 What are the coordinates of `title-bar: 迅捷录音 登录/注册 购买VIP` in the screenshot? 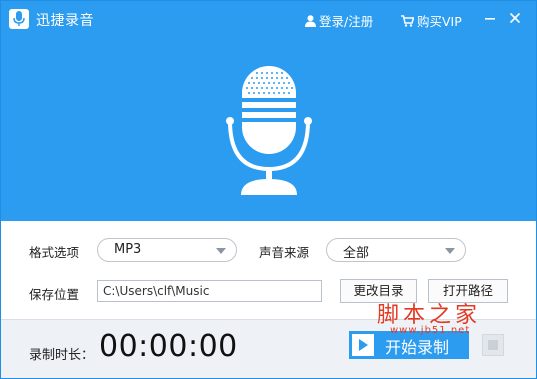 It's located at (268, 19).